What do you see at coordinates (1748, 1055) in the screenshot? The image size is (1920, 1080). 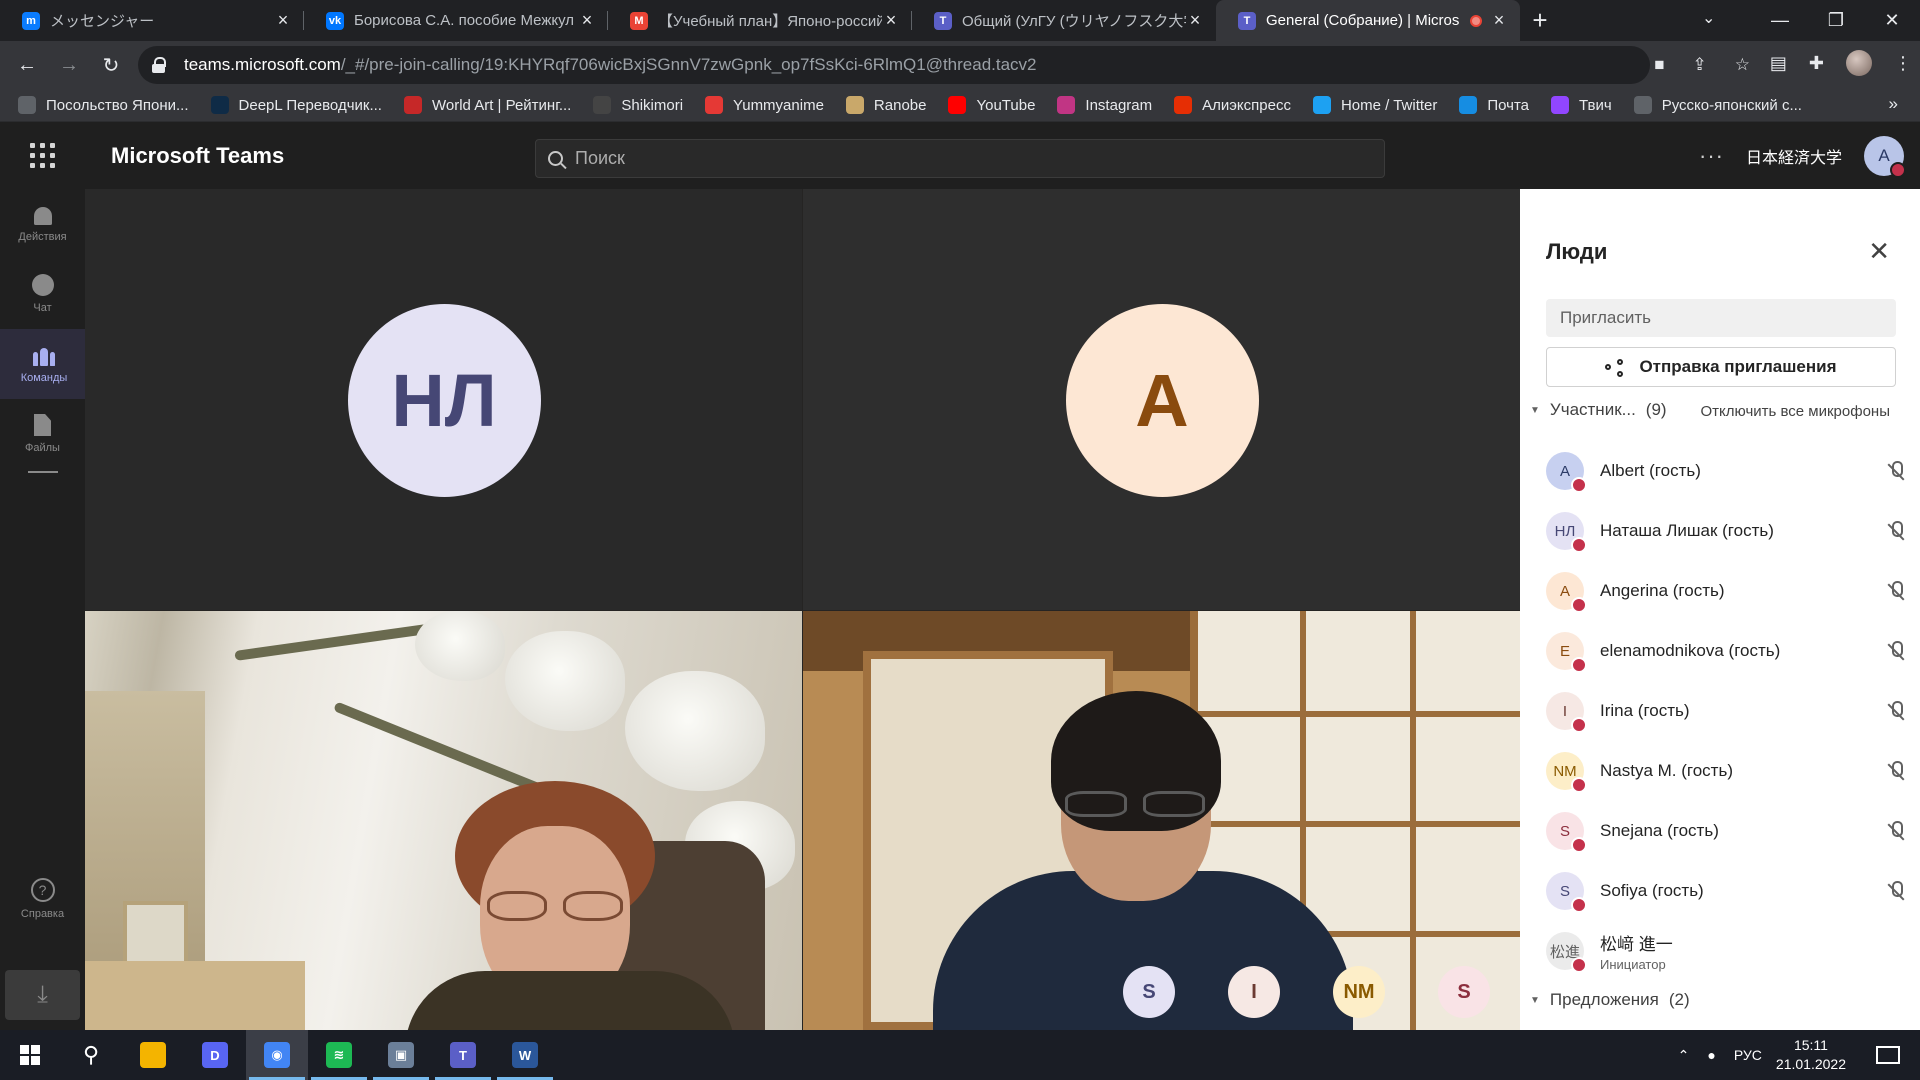 I see `language-indicator: РУС` at bounding box center [1748, 1055].